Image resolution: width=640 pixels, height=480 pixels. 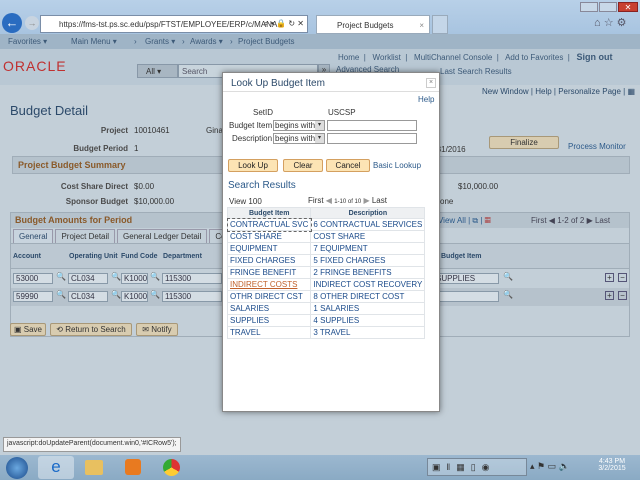 What do you see at coordinates (476, 71) in the screenshot?
I see `last-search-results-link: Last Search Results` at bounding box center [476, 71].